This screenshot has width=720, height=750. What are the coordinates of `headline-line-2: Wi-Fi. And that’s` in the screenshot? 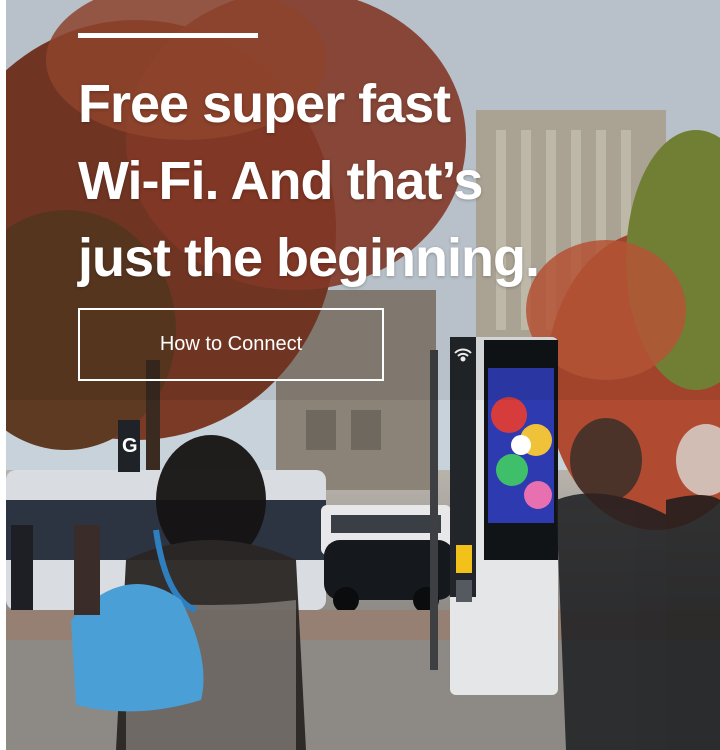 It's located at (280, 181).